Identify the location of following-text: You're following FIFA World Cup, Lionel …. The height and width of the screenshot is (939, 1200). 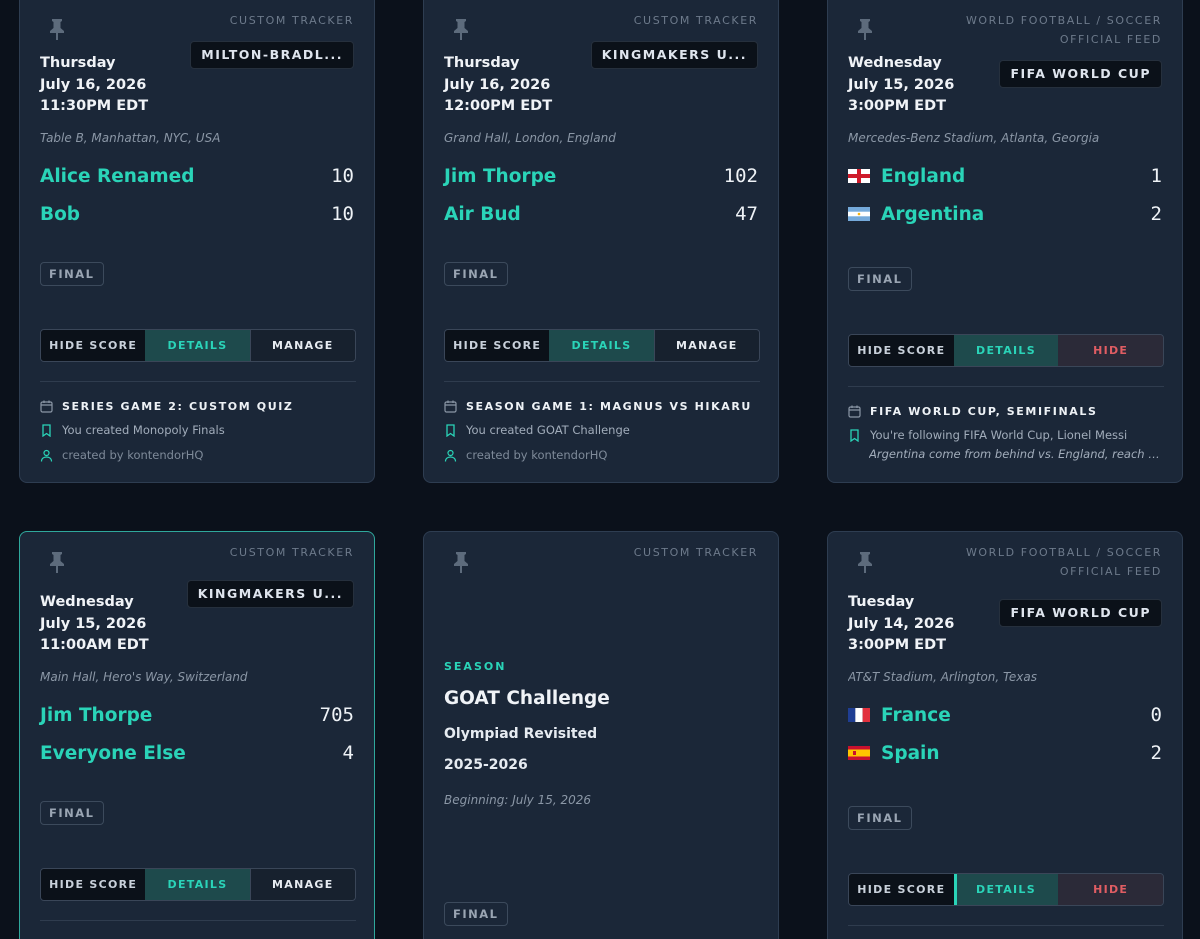
(998, 435).